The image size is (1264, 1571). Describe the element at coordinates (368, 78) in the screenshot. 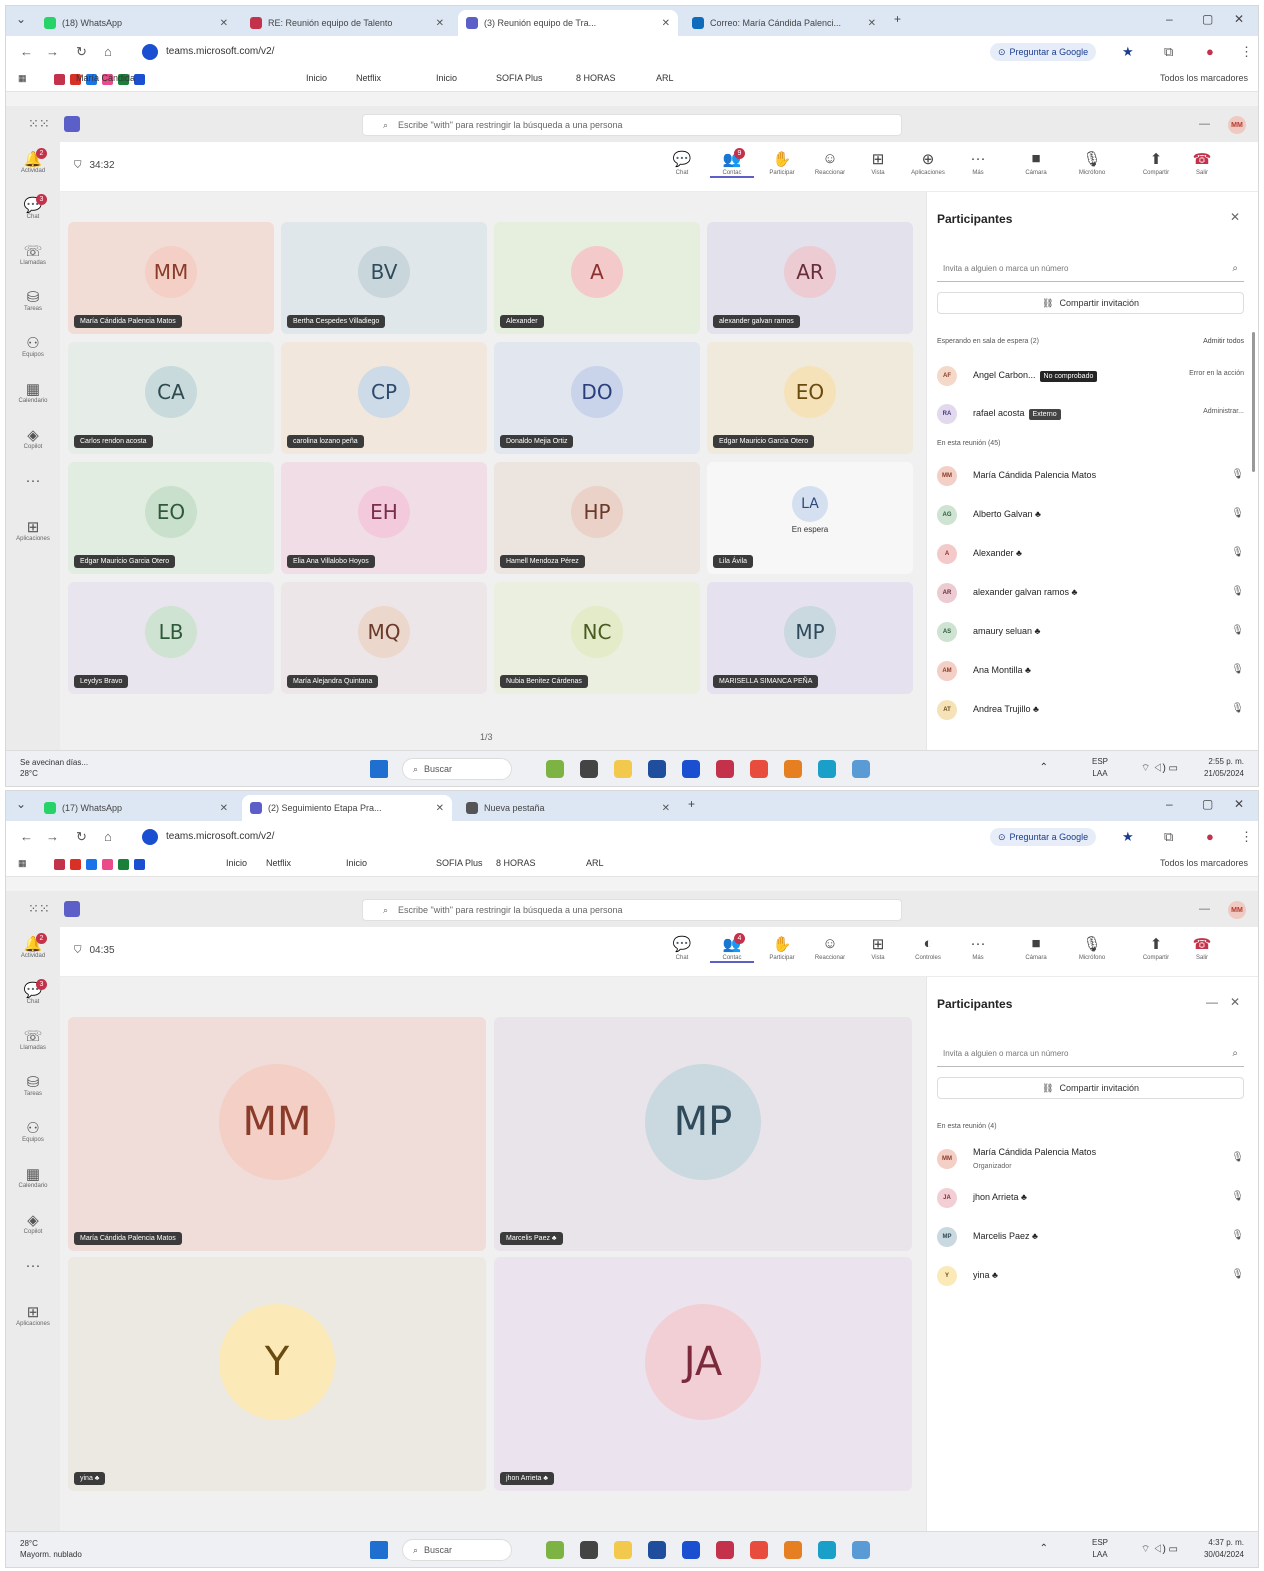

I see `bookmark-item: Netflix` at that location.